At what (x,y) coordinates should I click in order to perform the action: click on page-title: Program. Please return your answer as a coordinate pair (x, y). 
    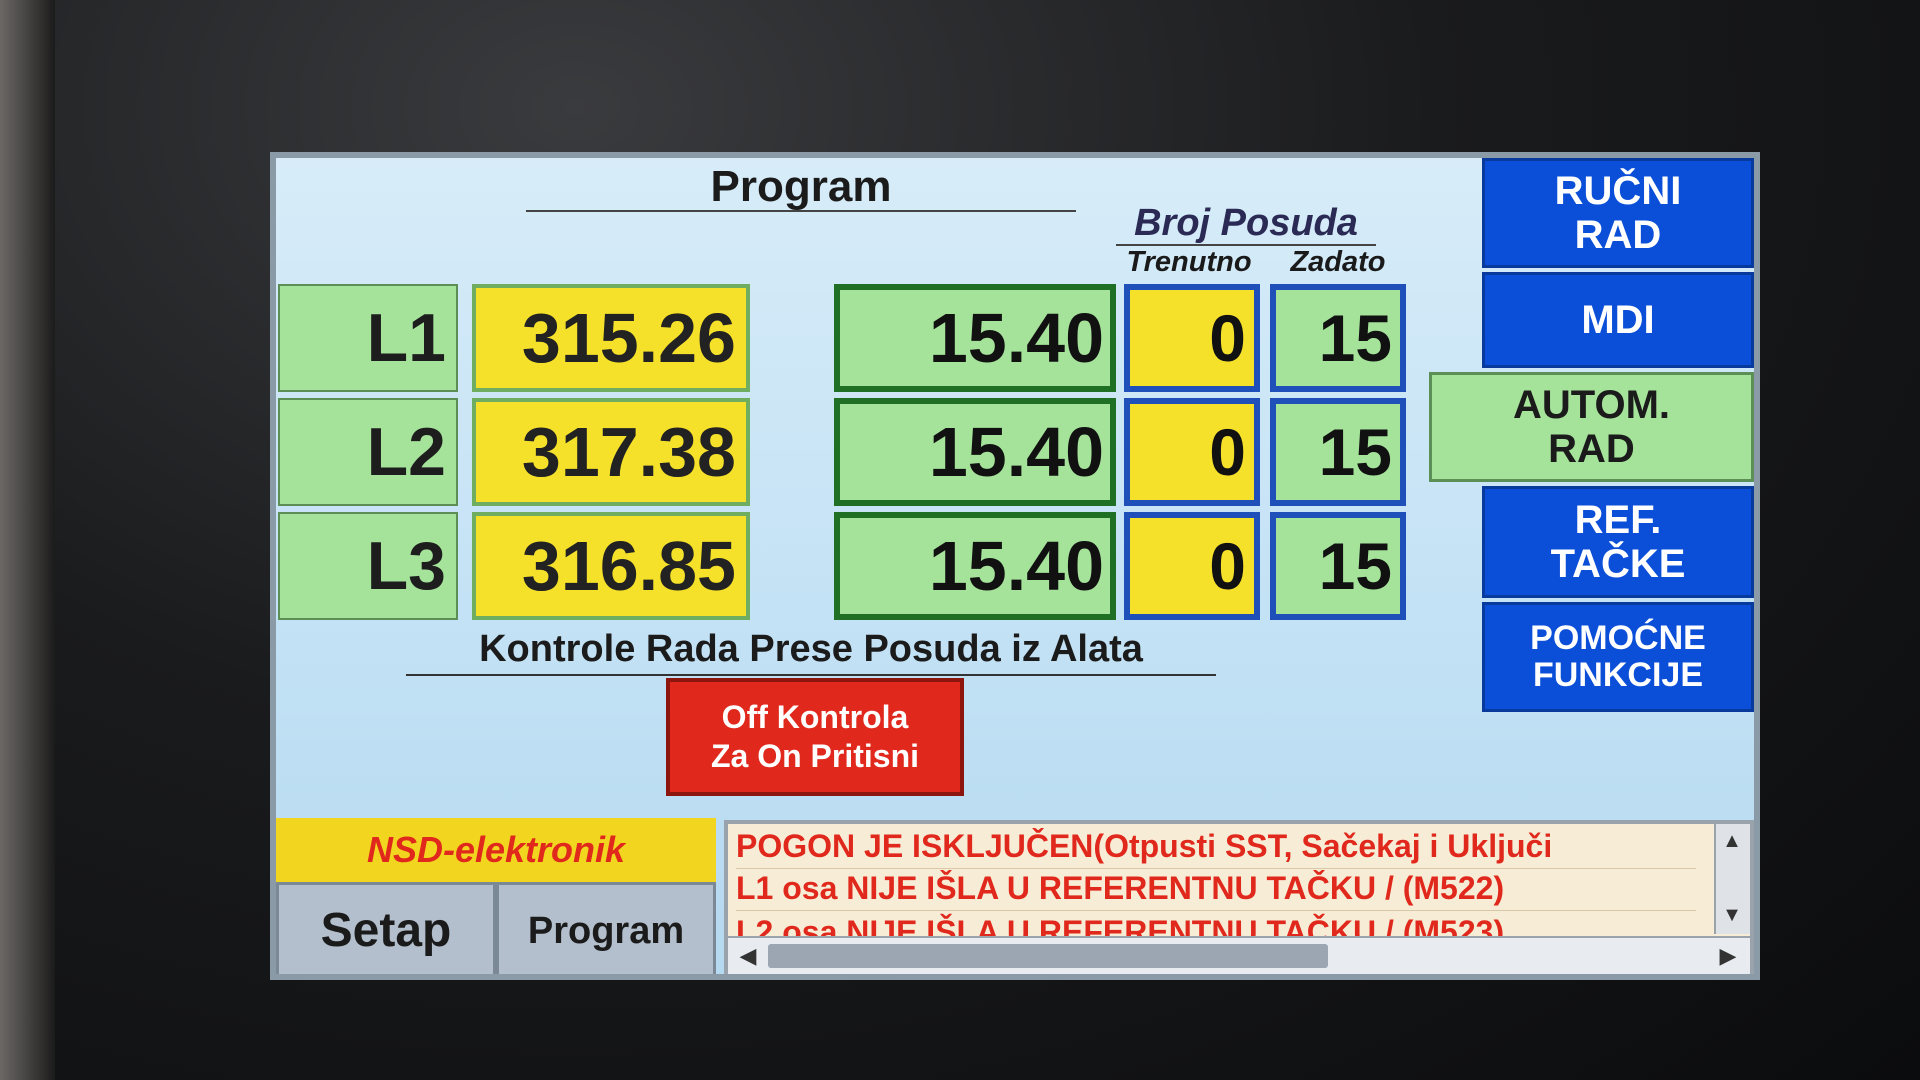
    Looking at the image, I should click on (801, 187).